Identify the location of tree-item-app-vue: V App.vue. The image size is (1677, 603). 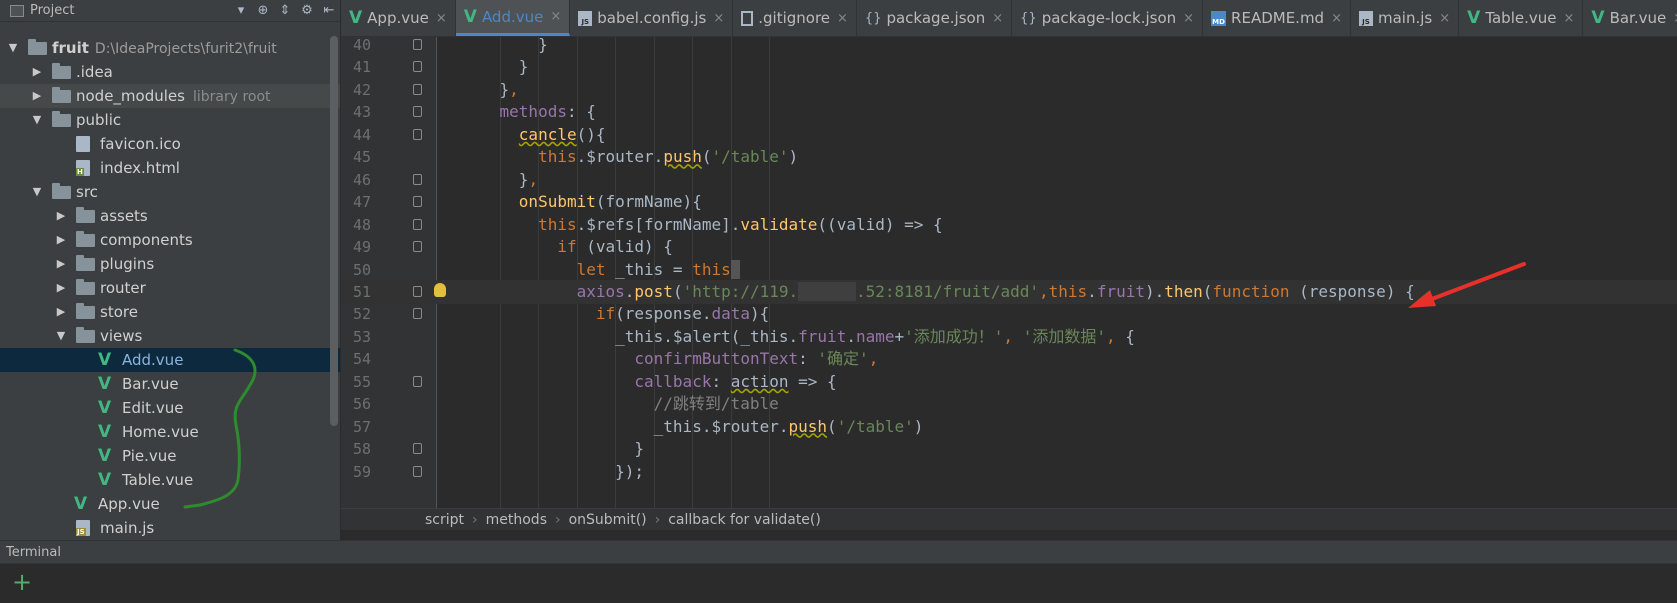
(170, 504).